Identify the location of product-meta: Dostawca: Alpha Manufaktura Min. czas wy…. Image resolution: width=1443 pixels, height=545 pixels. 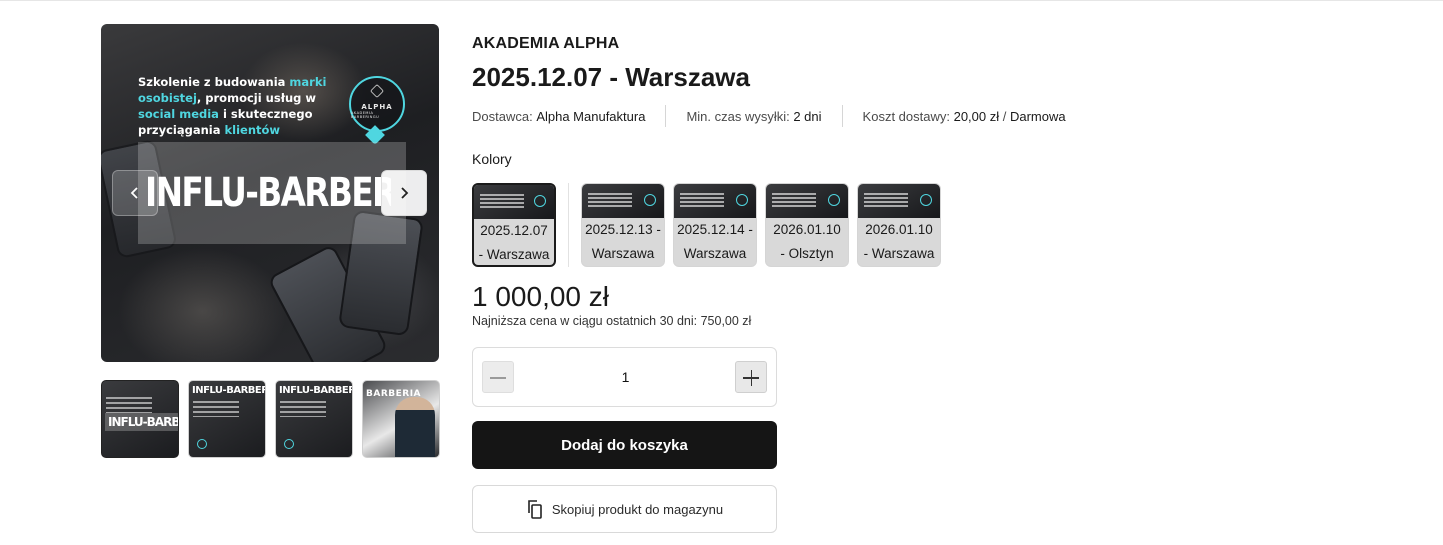
(769, 116).